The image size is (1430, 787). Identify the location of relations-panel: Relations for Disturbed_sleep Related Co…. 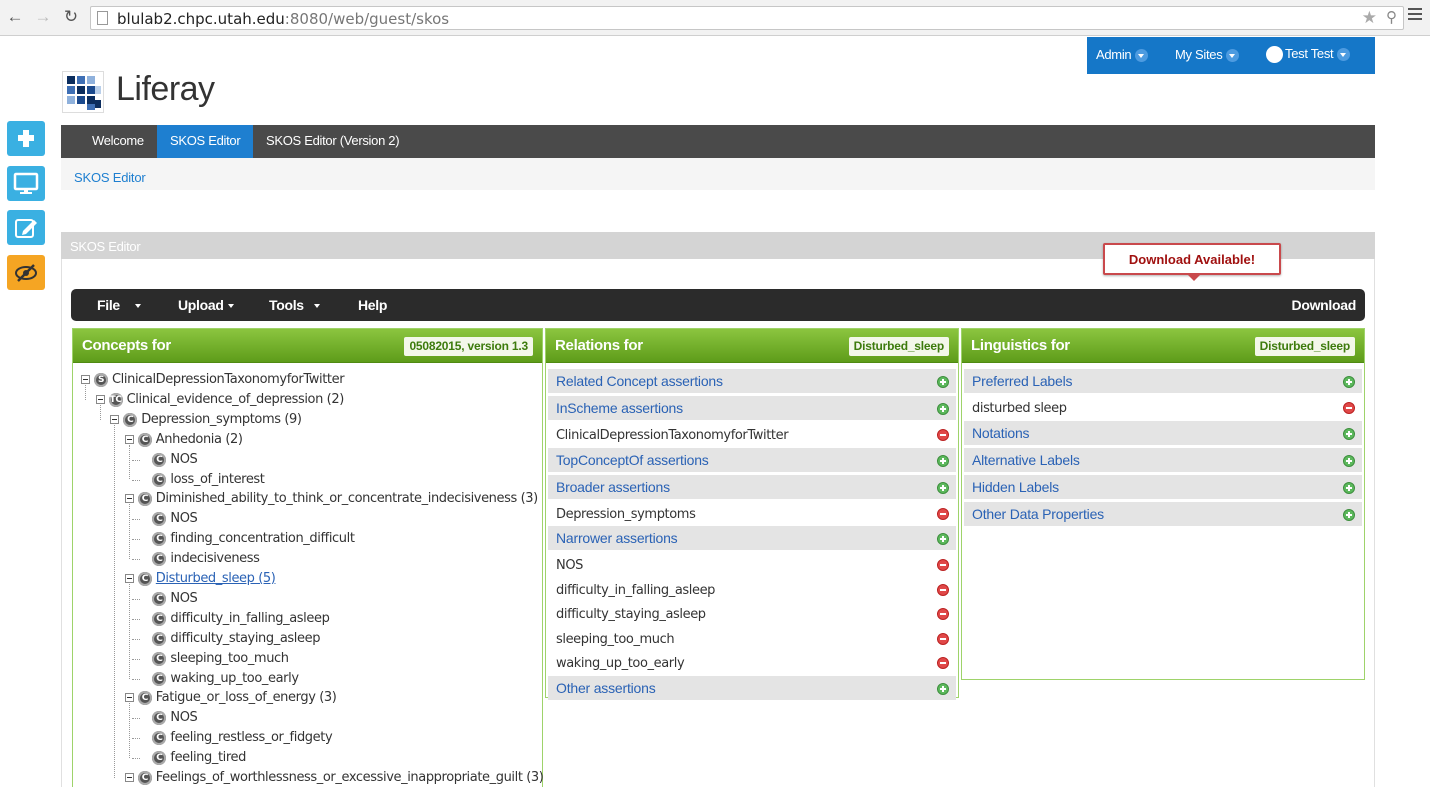
(752, 514).